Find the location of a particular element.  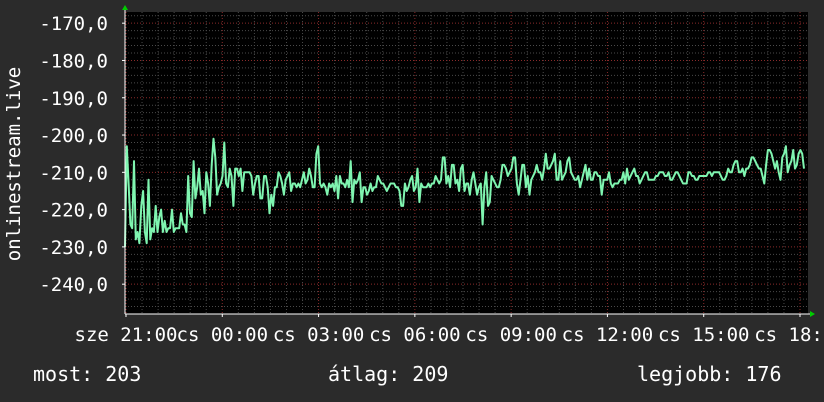

x-axis-arrow-icon is located at coordinates (812, 314).